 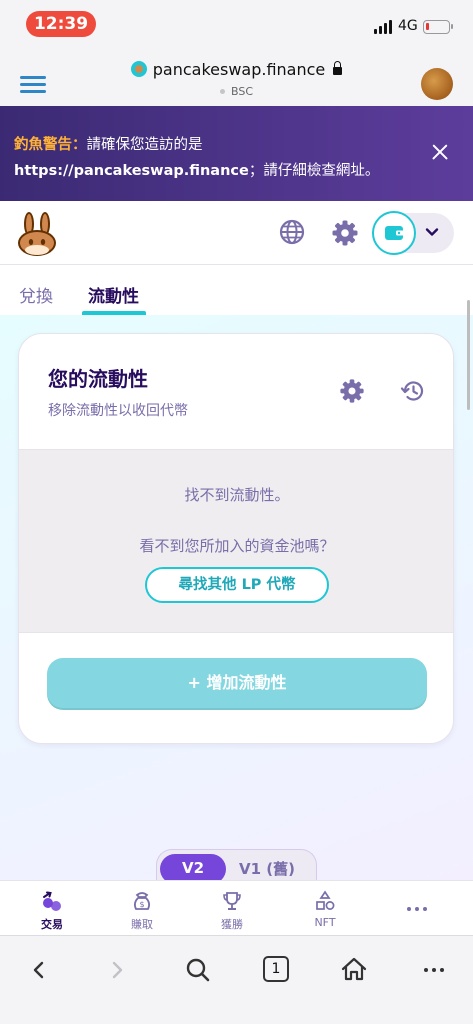 What do you see at coordinates (237, 585) in the screenshot?
I see `find-other-lp-tokens-button: 尋找其他 LP 代幣` at bounding box center [237, 585].